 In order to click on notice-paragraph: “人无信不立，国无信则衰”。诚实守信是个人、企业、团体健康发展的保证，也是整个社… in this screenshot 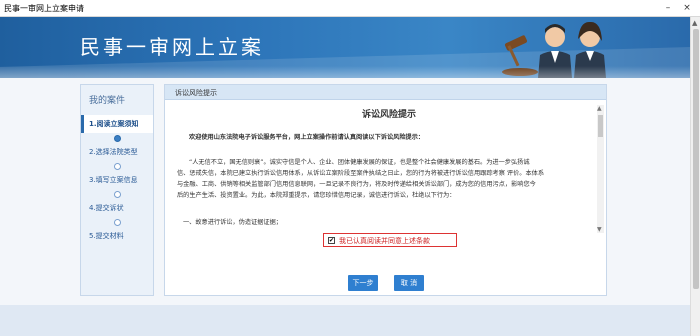, I will do `click(359, 162)`.